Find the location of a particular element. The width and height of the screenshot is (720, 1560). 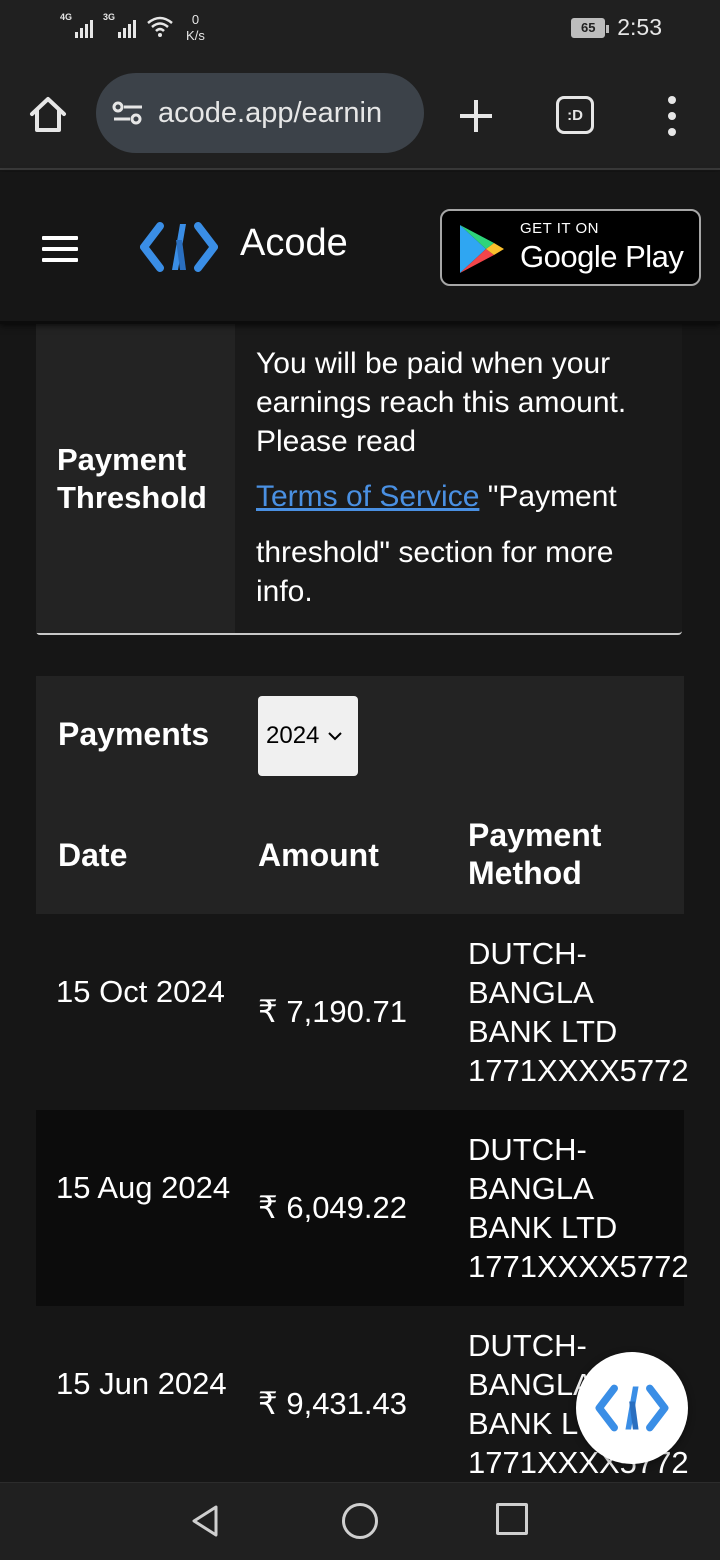

browser-toolbar: acode.app/earnin :D is located at coordinates (360, 115).